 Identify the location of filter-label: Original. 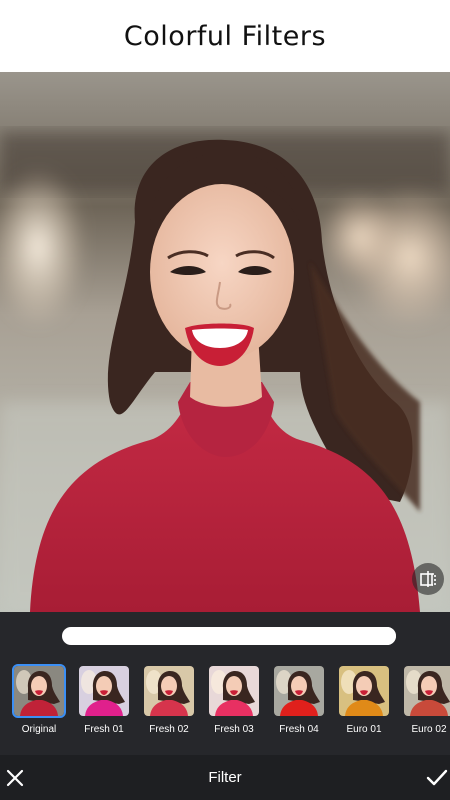
(39, 729).